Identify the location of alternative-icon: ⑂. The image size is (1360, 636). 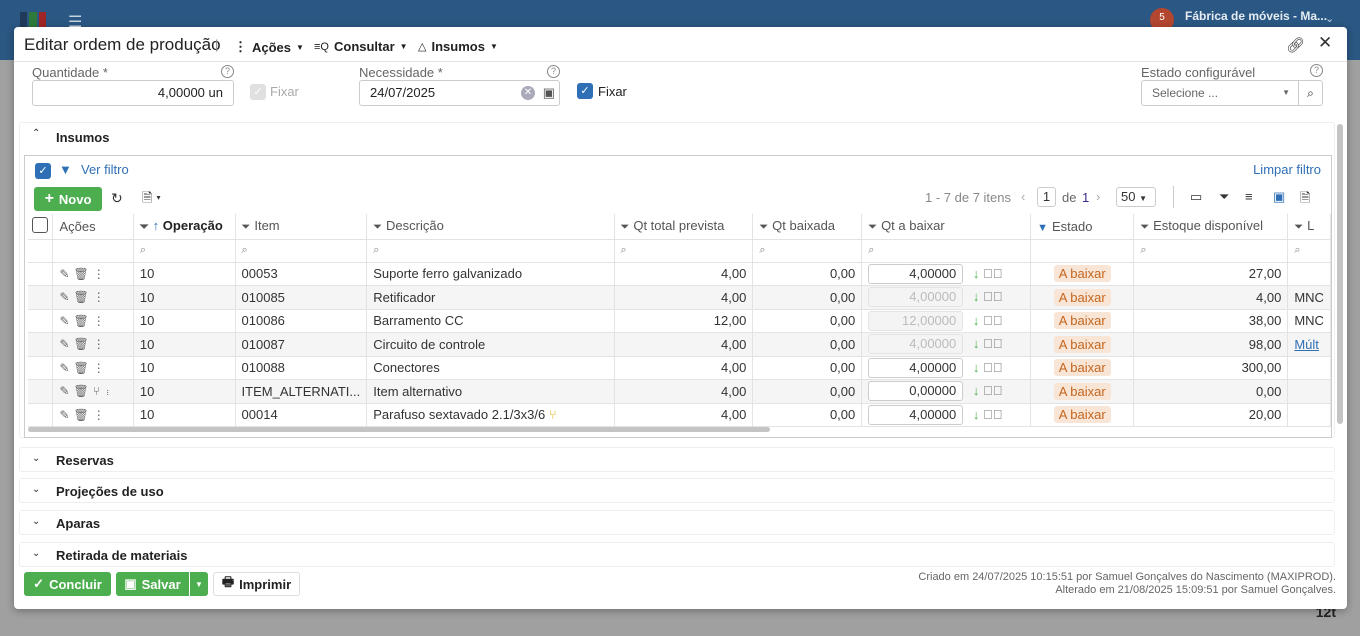
(98, 391).